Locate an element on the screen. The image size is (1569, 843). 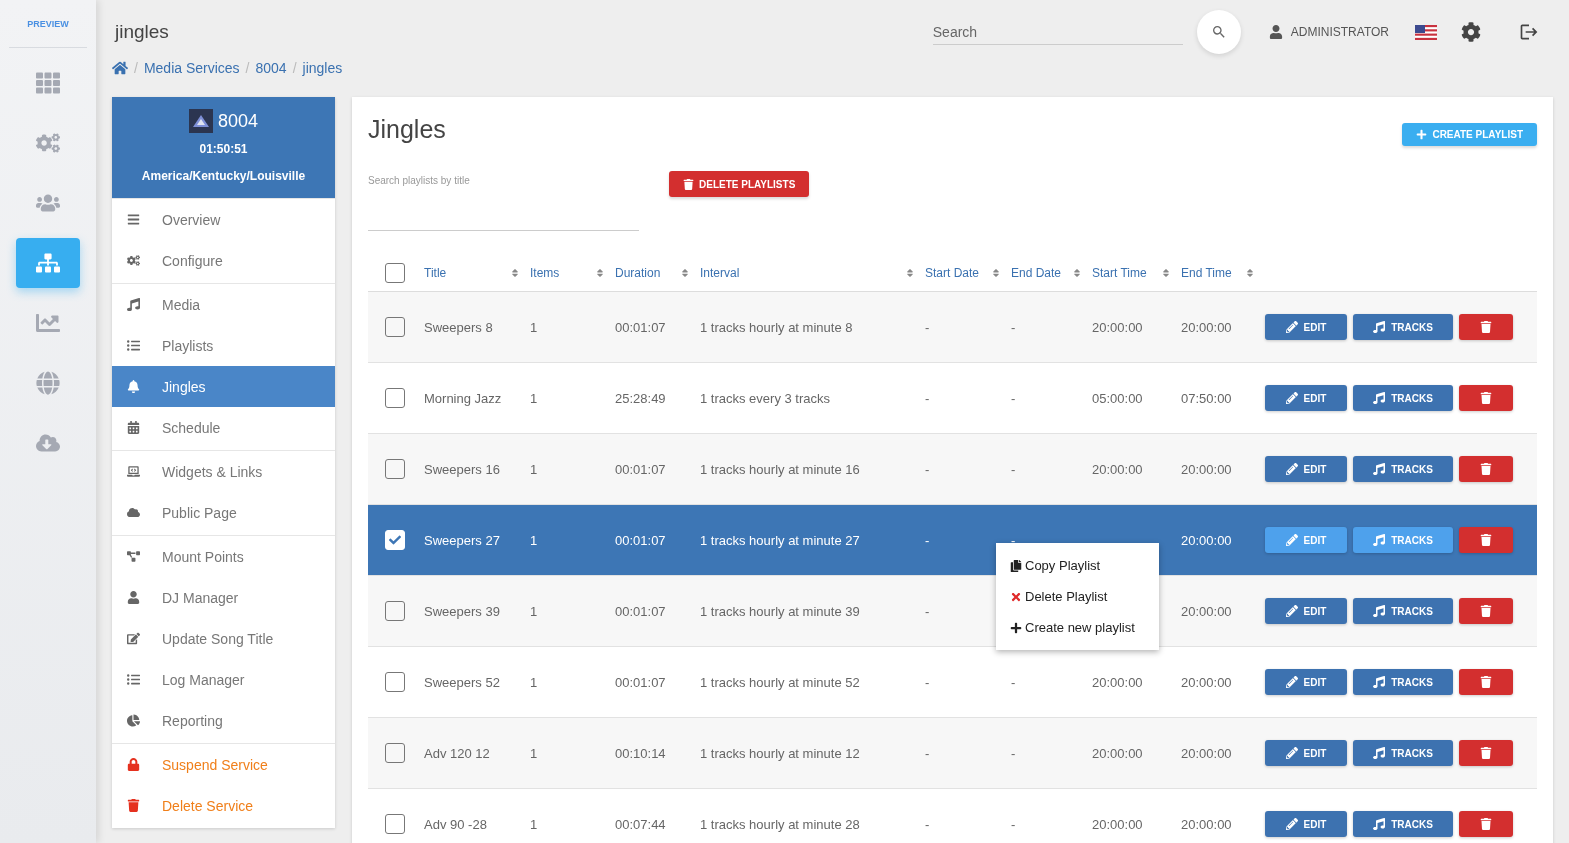
service-menu-item: Configure is located at coordinates (223, 260).